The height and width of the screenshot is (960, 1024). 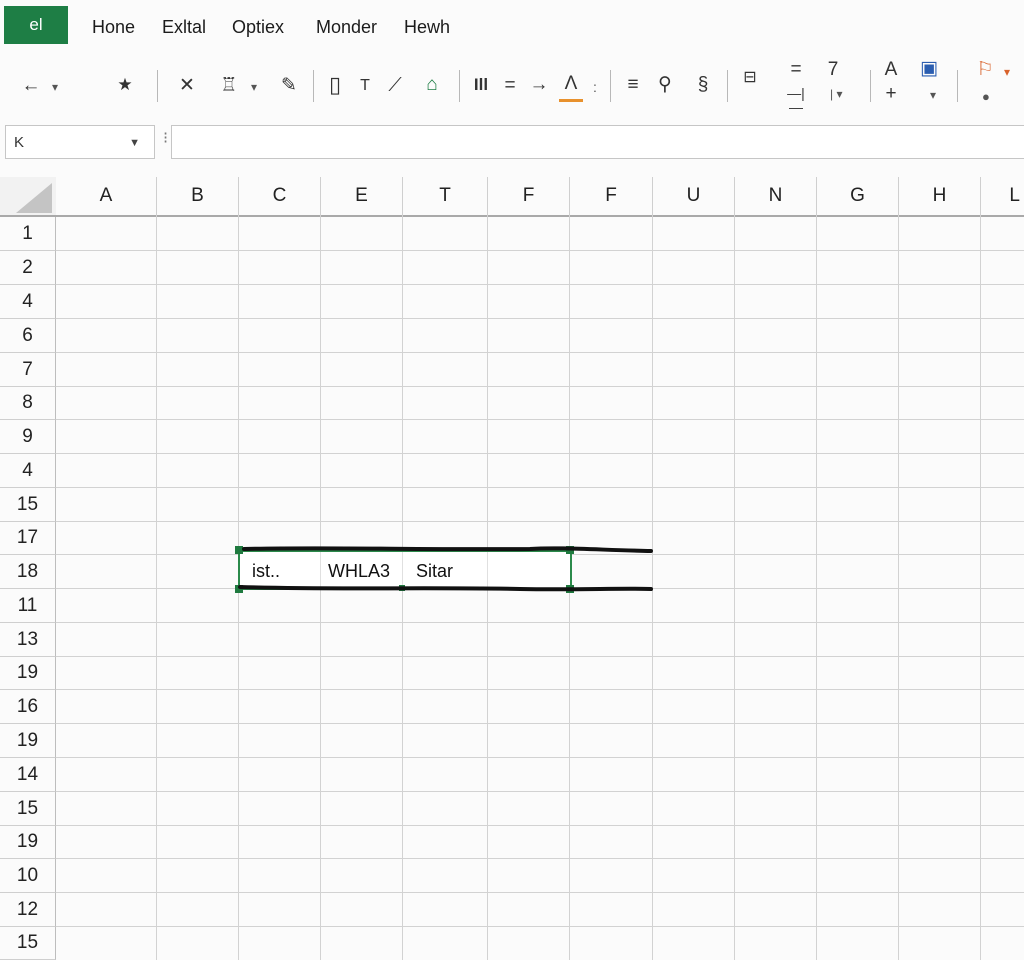 What do you see at coordinates (512, 28) in the screenshot?
I see `menu-bar: el Hone Exltal Optiex Monder Hewh` at bounding box center [512, 28].